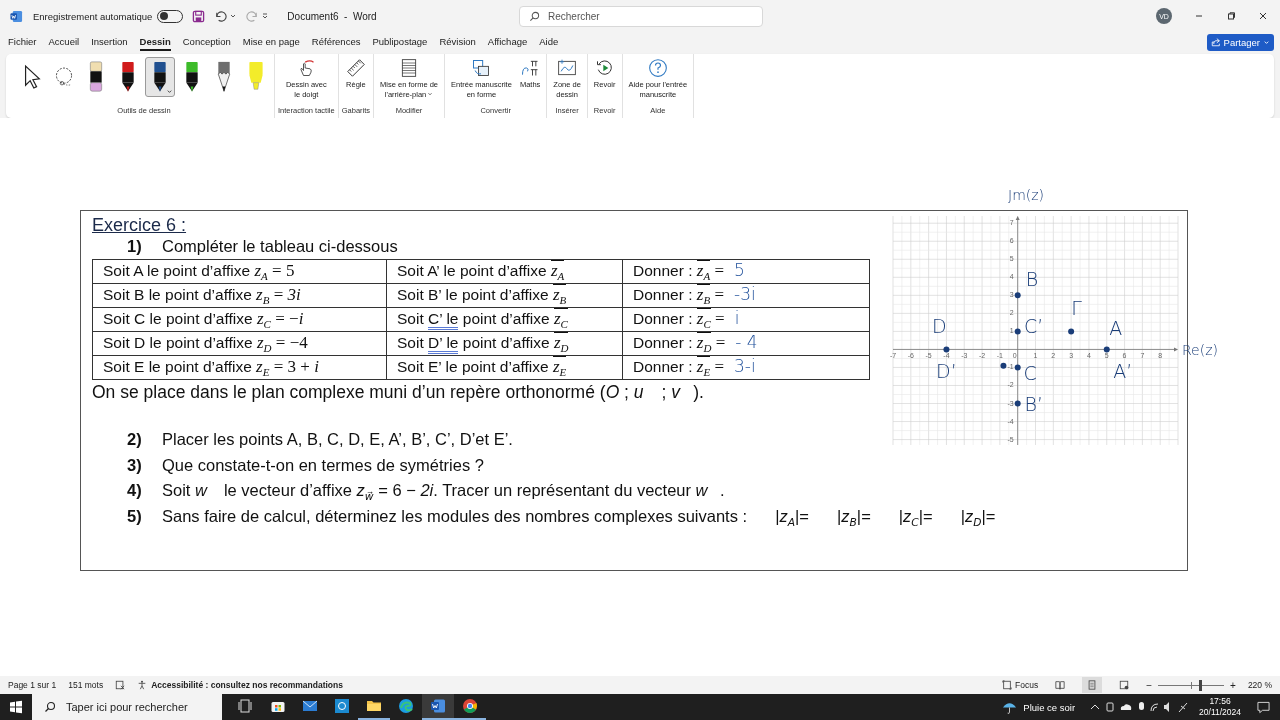 This screenshot has height=720, width=1280. What do you see at coordinates (271, 42) in the screenshot?
I see `menu-tab: Mise en page` at bounding box center [271, 42].